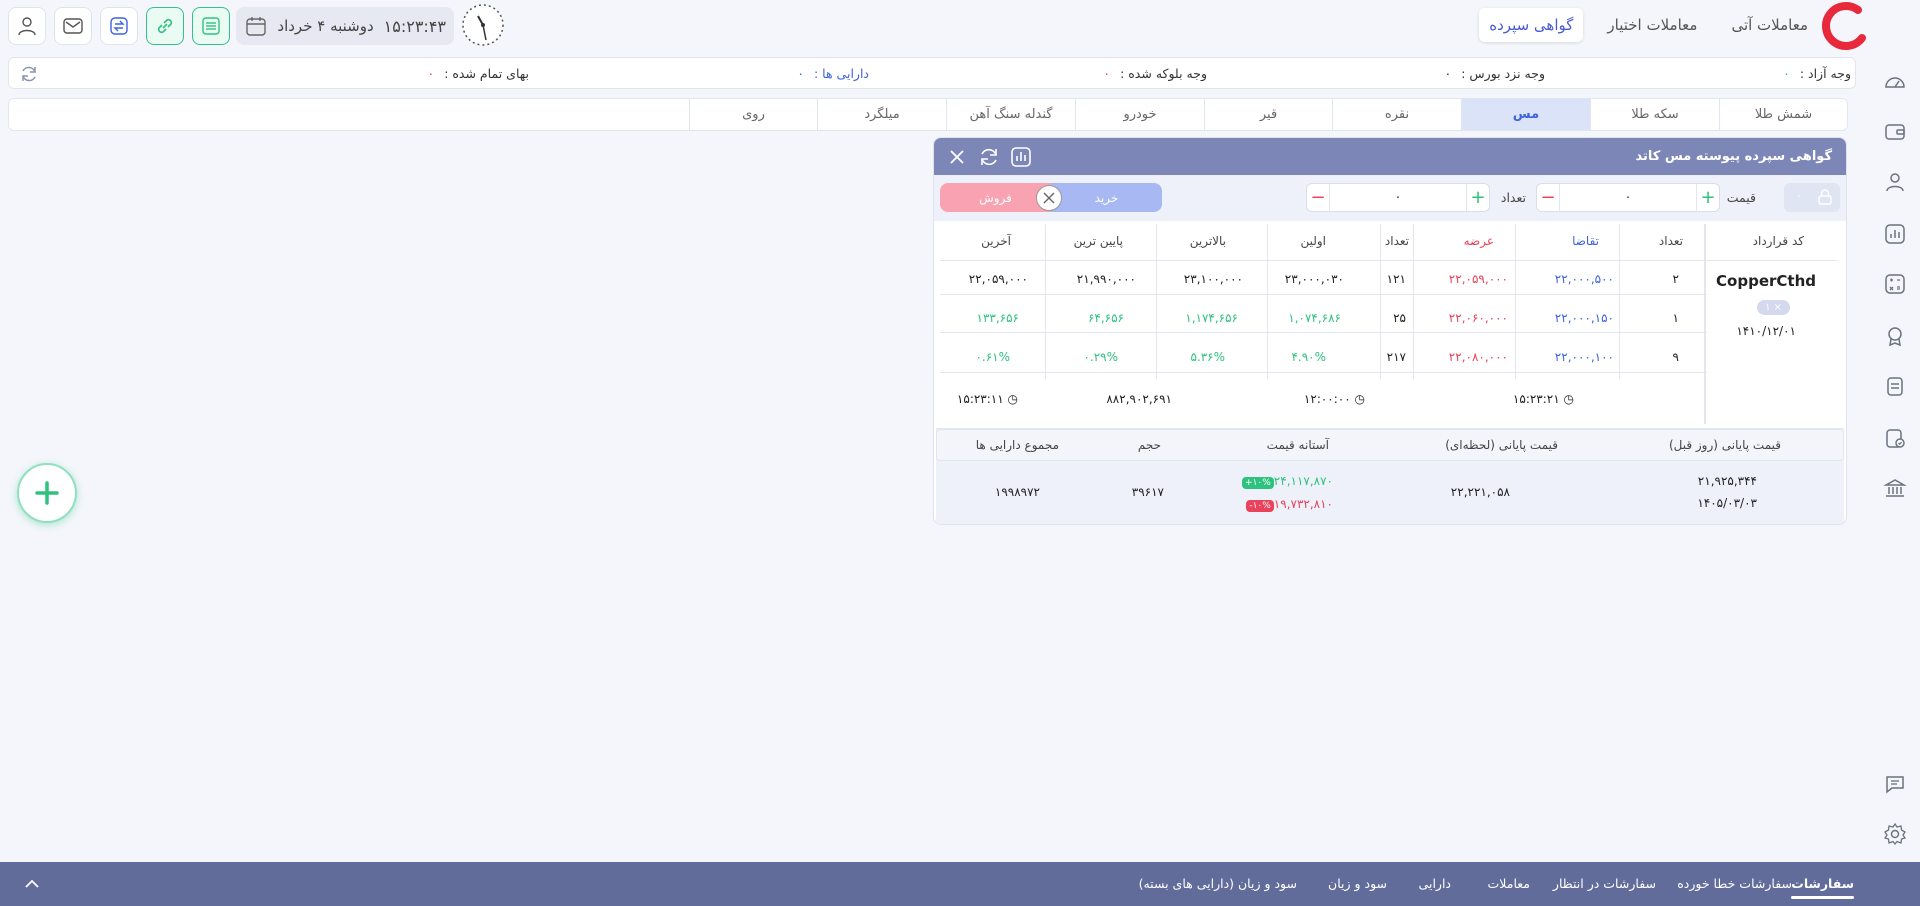  Describe the element at coordinates (414, 26) in the screenshot. I see `current-time: ۱۵:۲۳:۴۳` at that location.